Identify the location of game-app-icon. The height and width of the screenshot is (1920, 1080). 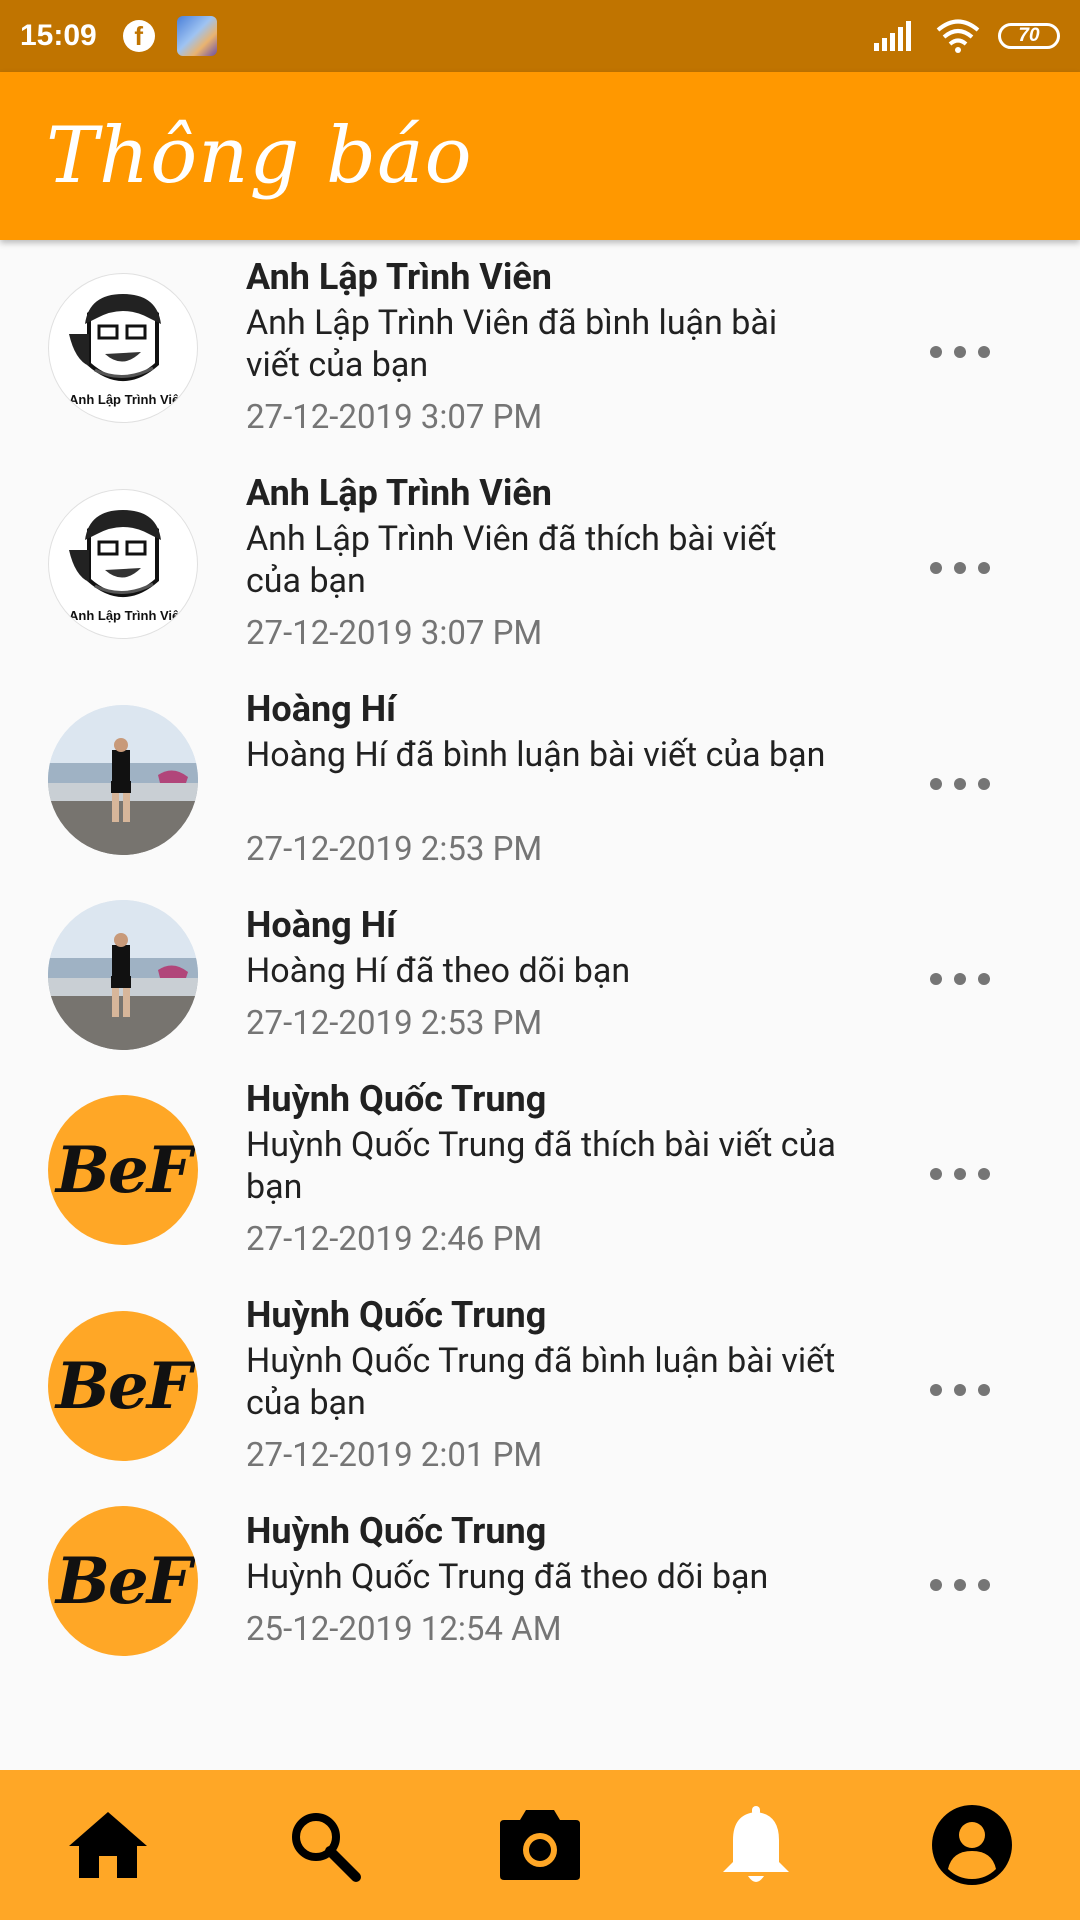
(196, 36).